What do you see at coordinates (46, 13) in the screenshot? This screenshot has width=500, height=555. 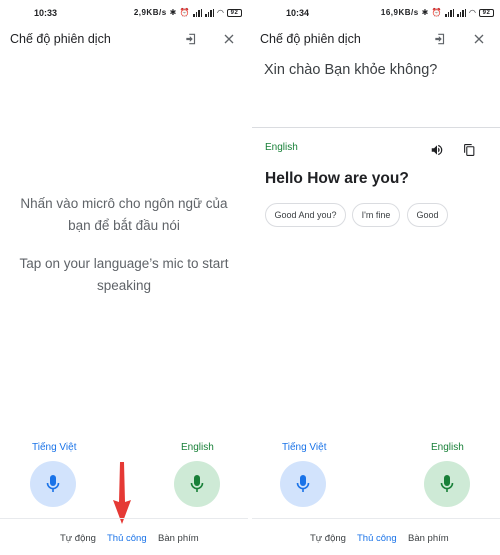 I see `status-time: 10:33` at bounding box center [46, 13].